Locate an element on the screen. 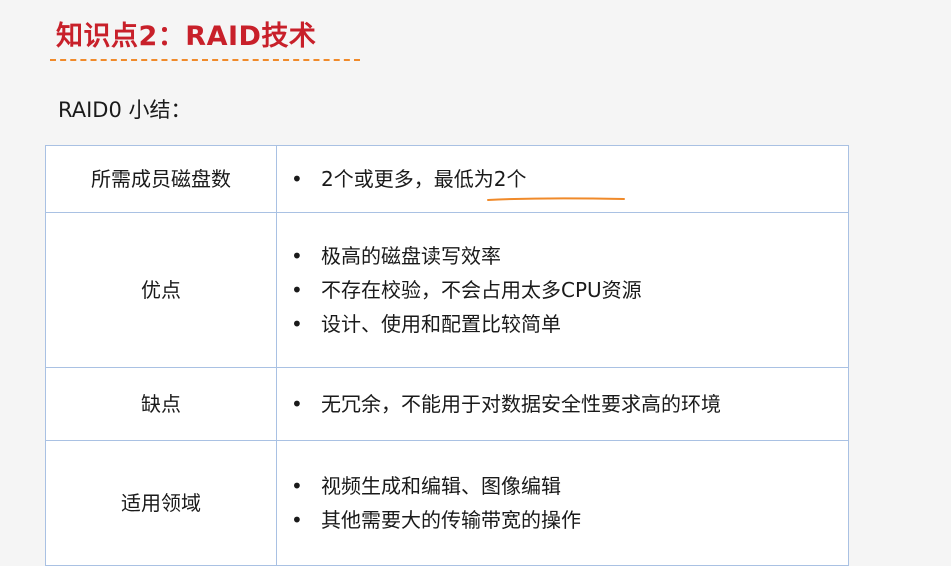 The image size is (951, 566). title-dashed-underline is located at coordinates (205, 60).